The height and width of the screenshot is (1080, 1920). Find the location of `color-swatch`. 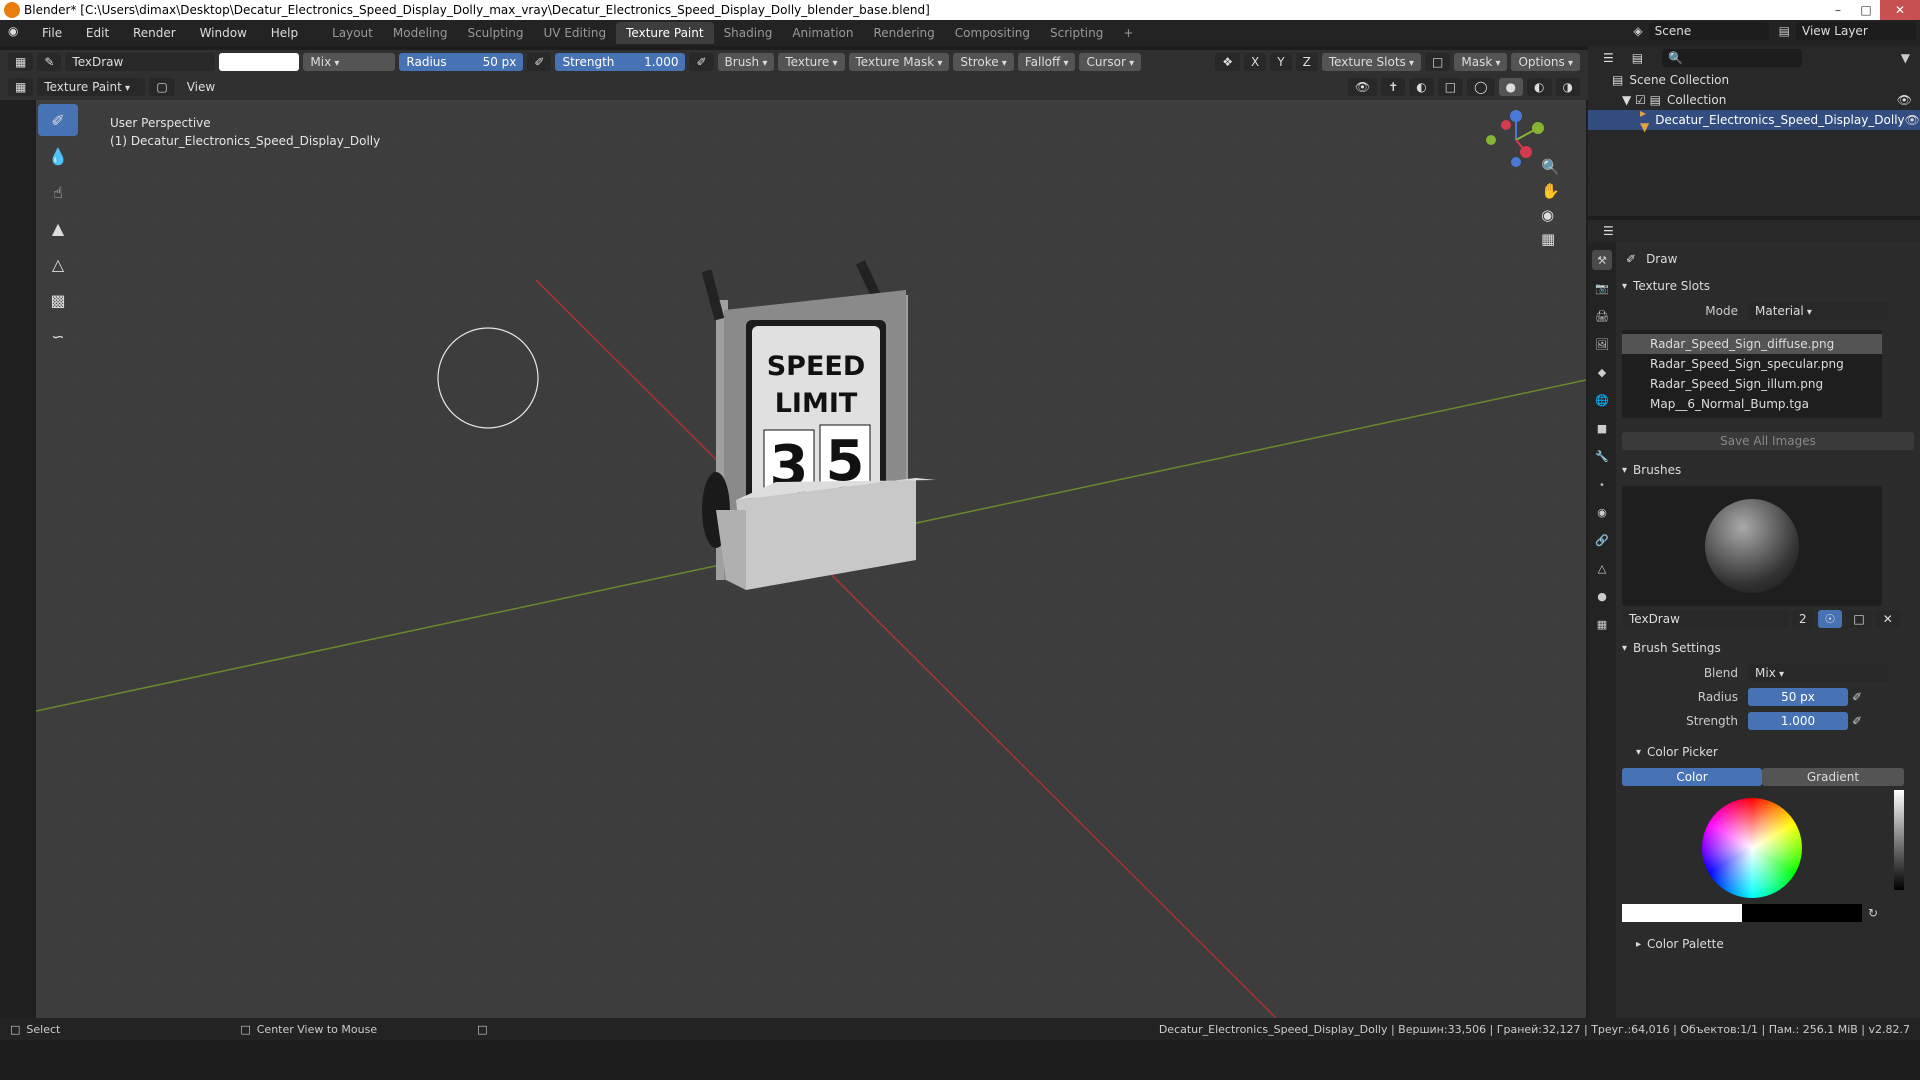

color-swatch is located at coordinates (259, 62).